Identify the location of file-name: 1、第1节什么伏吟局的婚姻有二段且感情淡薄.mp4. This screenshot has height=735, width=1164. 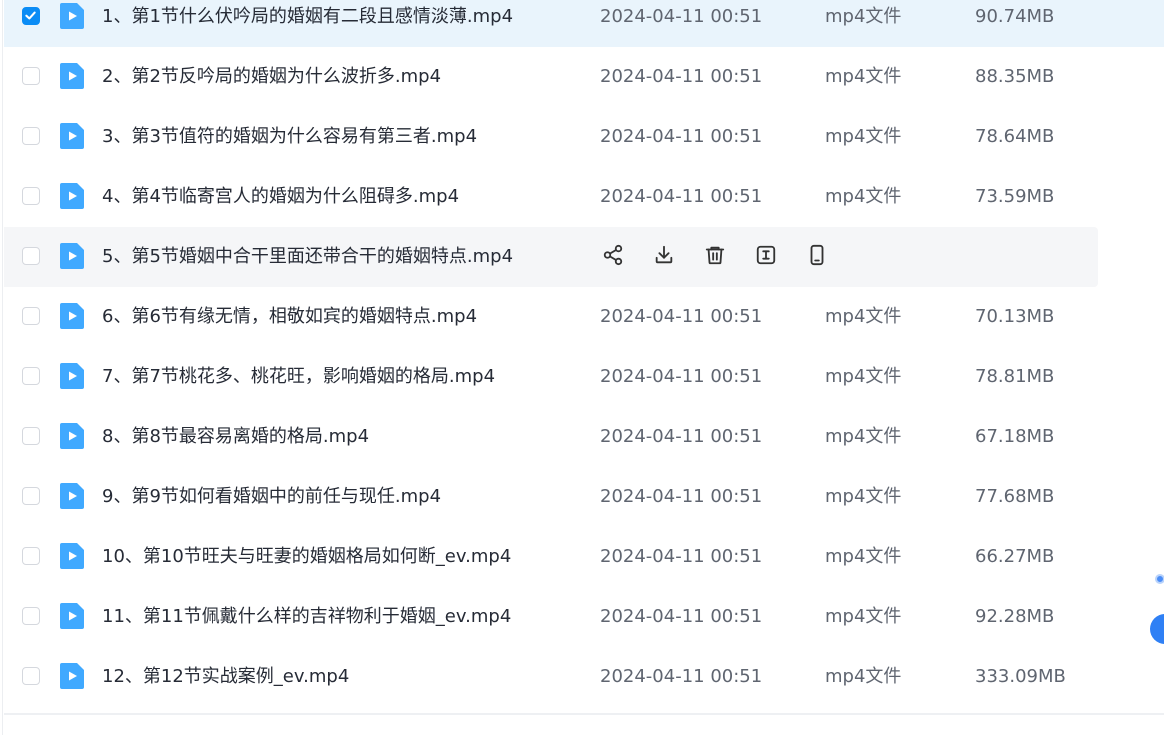
(307, 23).